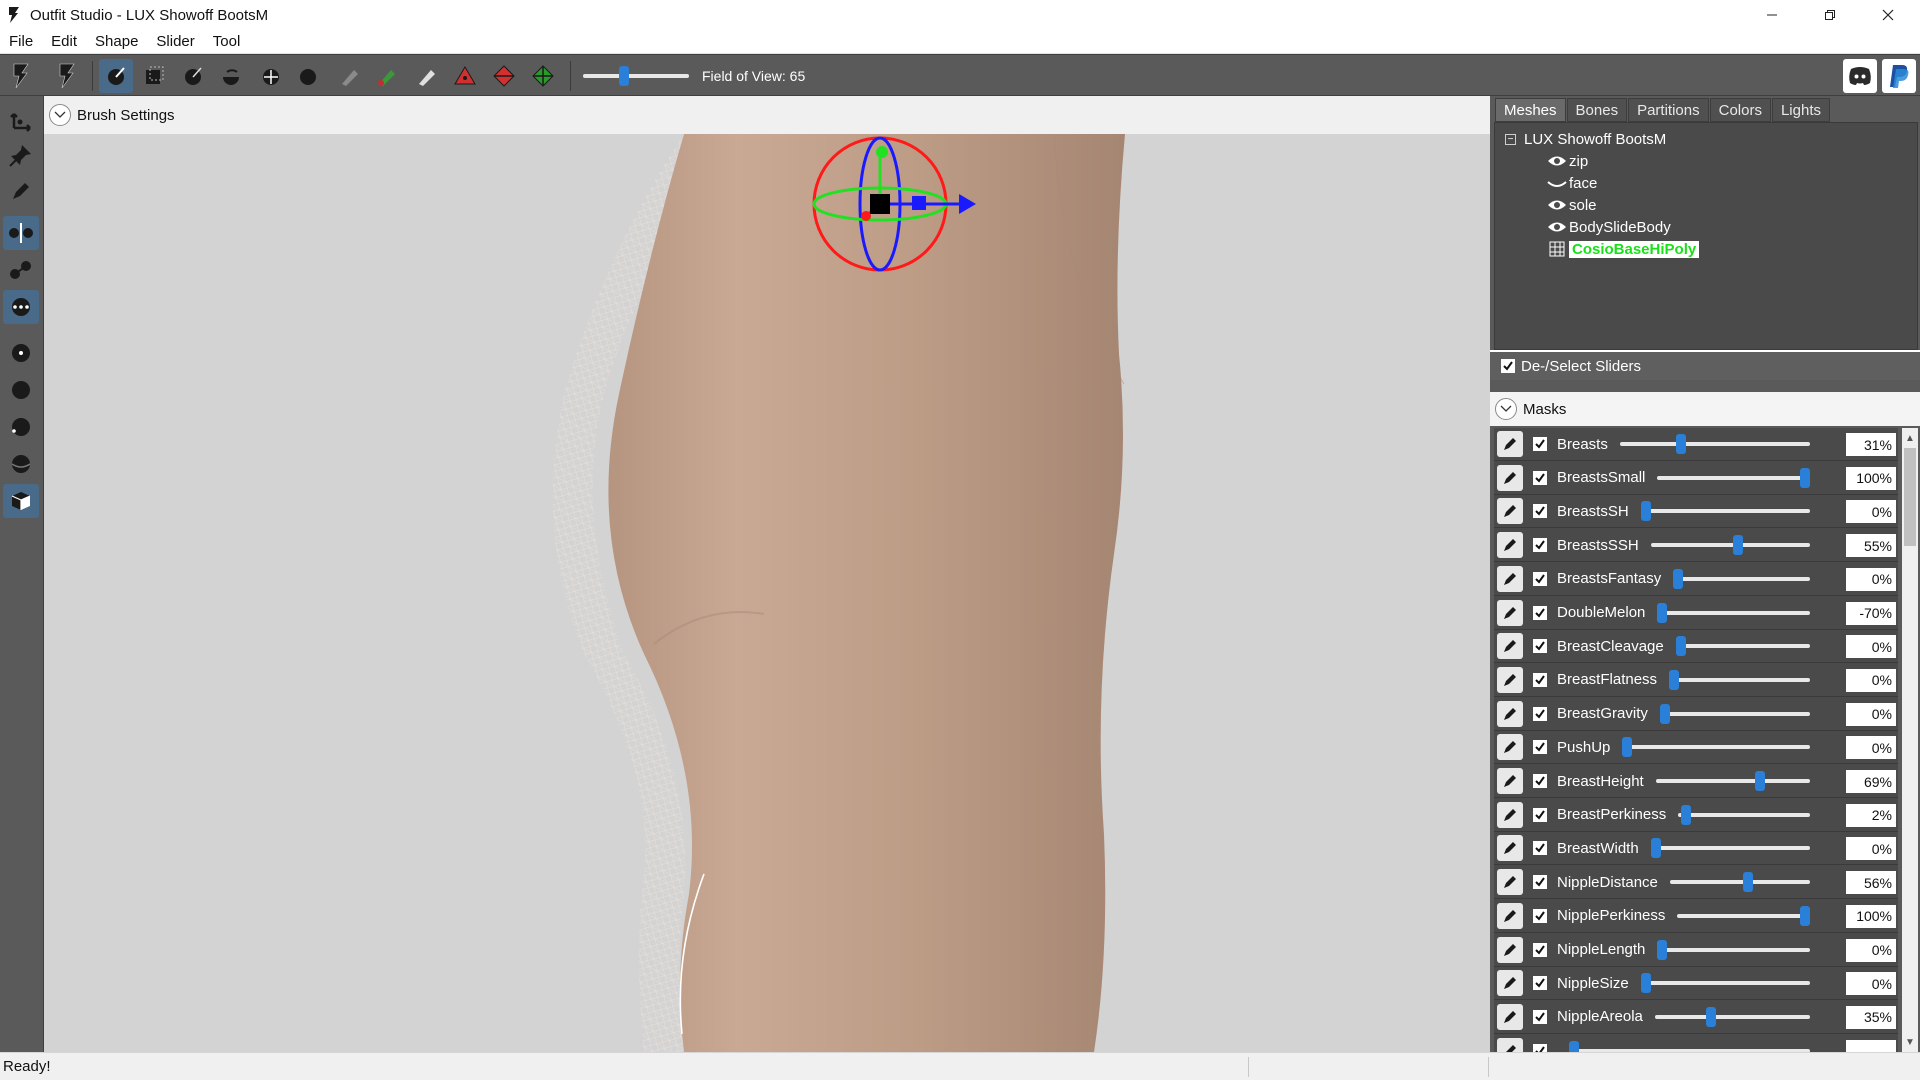 The height and width of the screenshot is (1080, 1920). I want to click on tree-item-sole: sole, so click(1572, 205).